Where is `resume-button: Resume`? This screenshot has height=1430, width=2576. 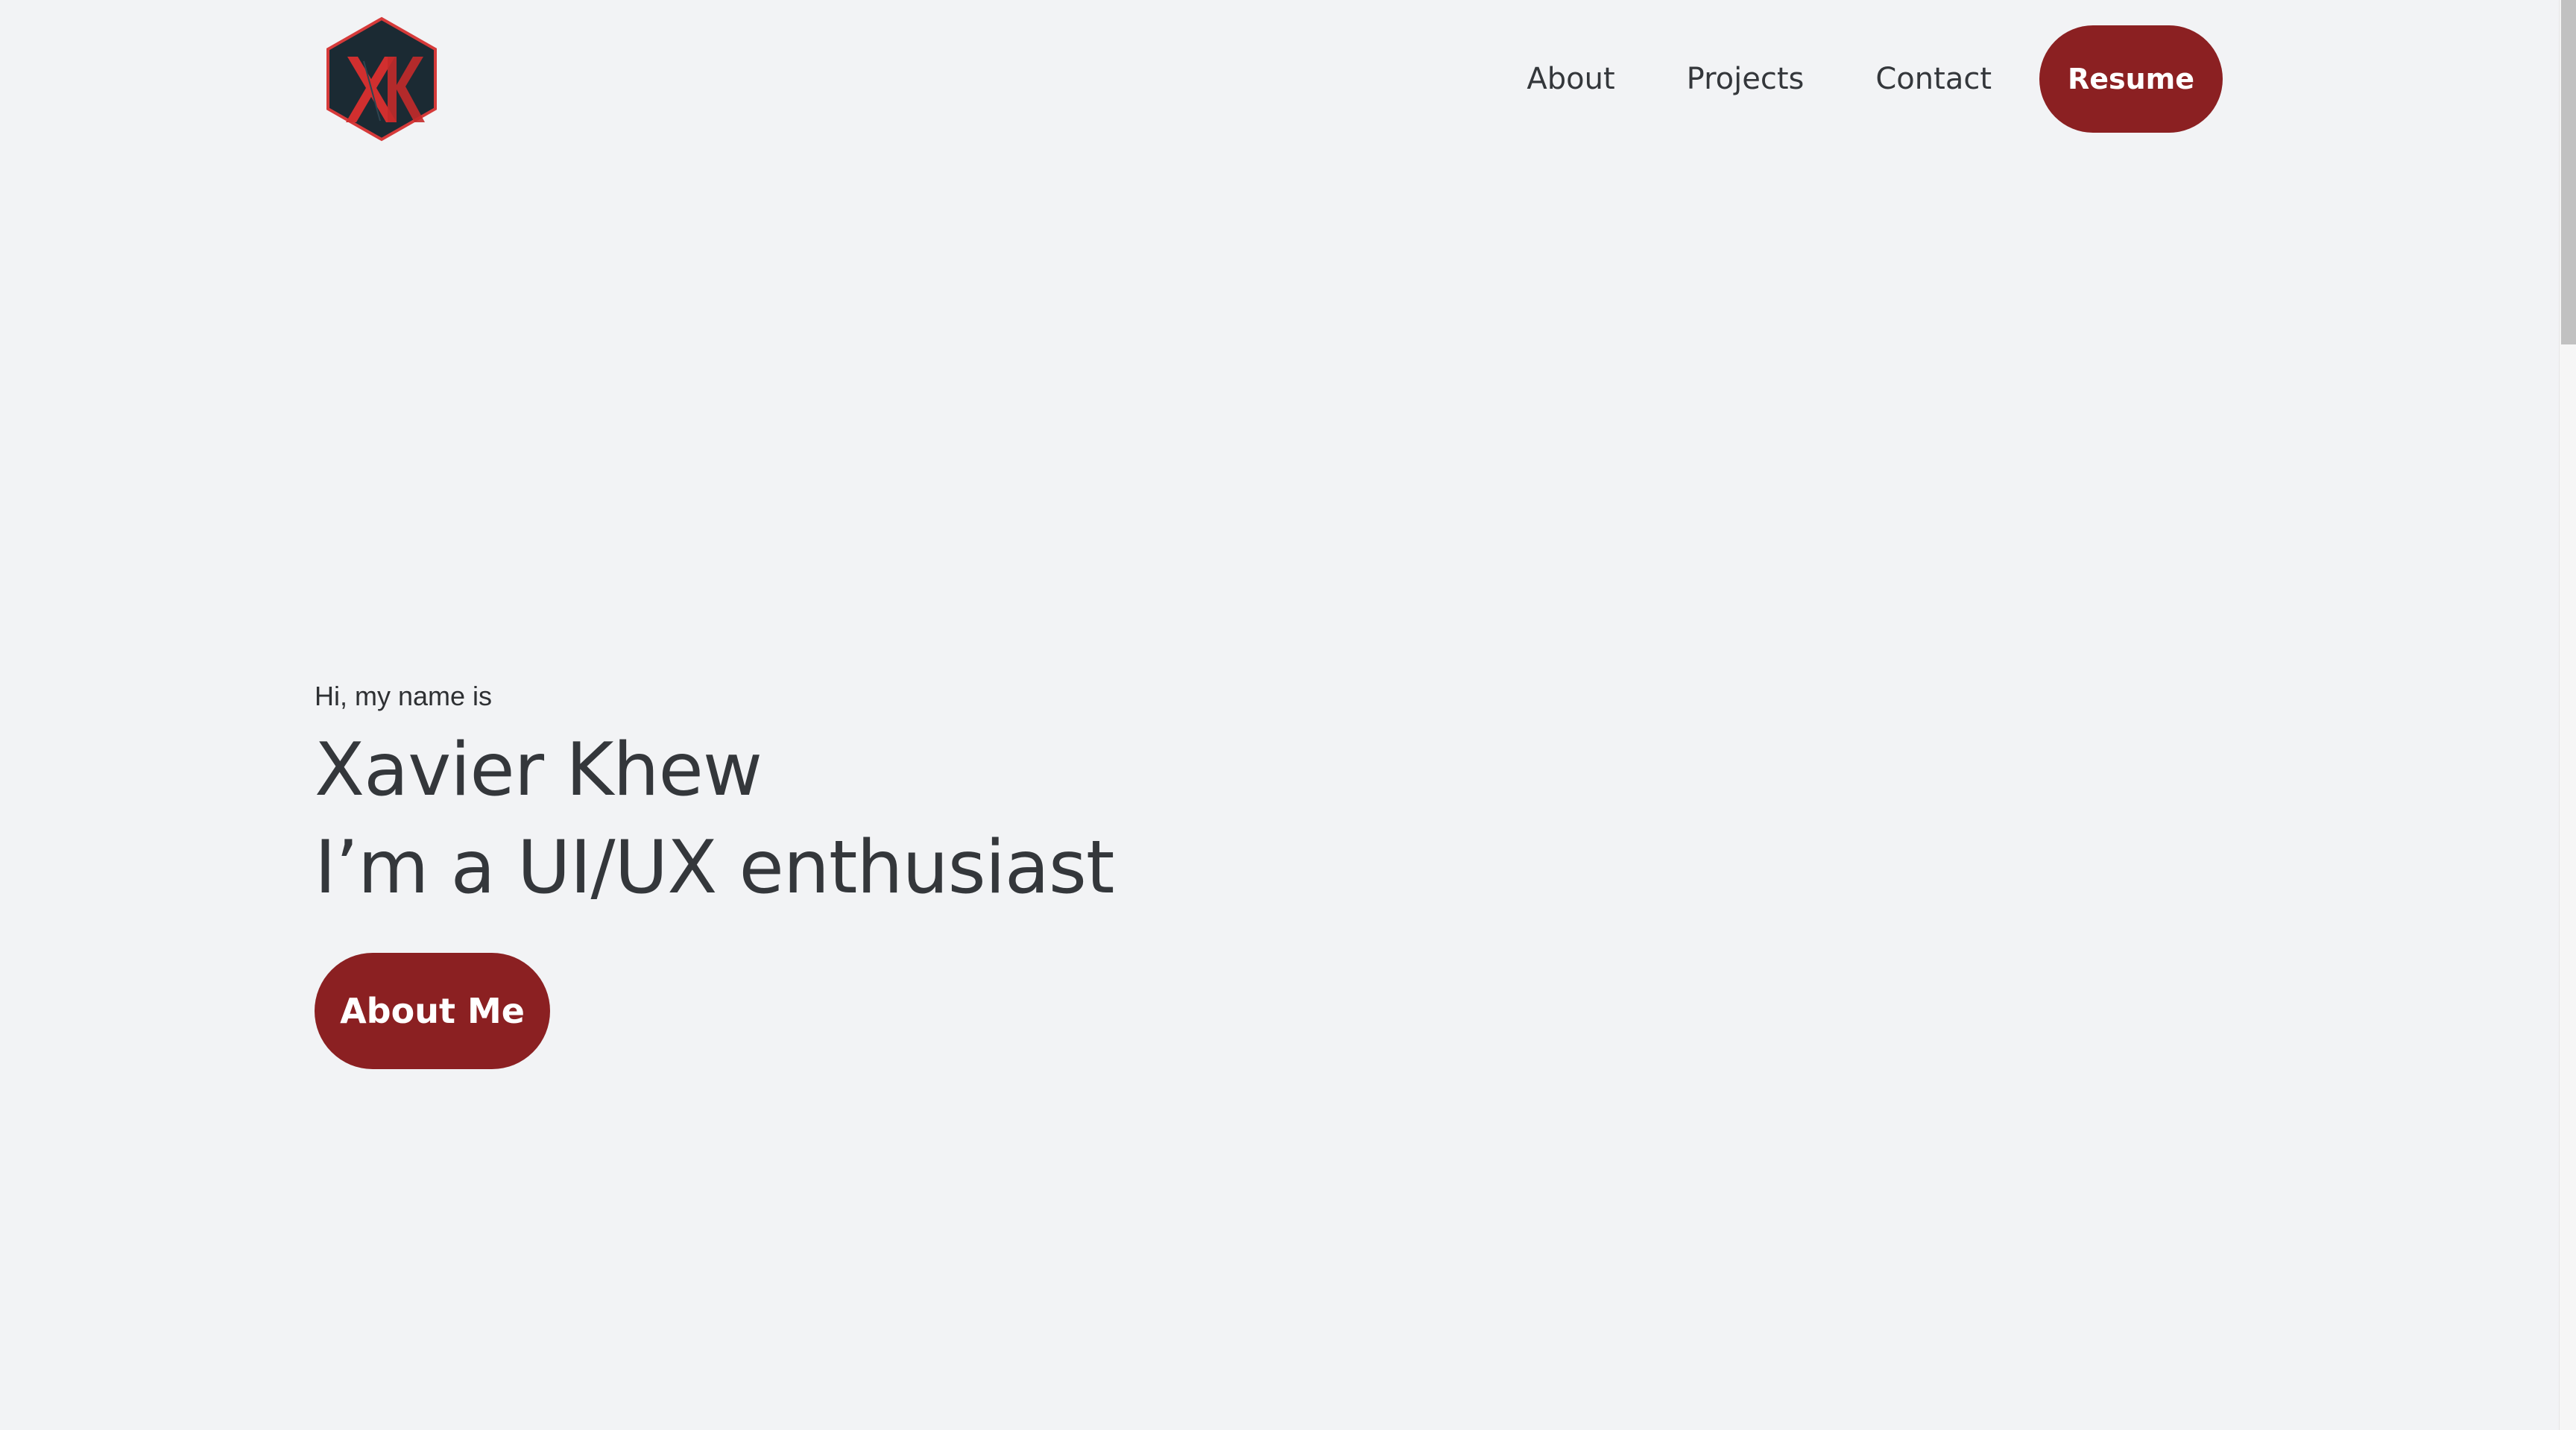
resume-button: Resume is located at coordinates (2131, 79).